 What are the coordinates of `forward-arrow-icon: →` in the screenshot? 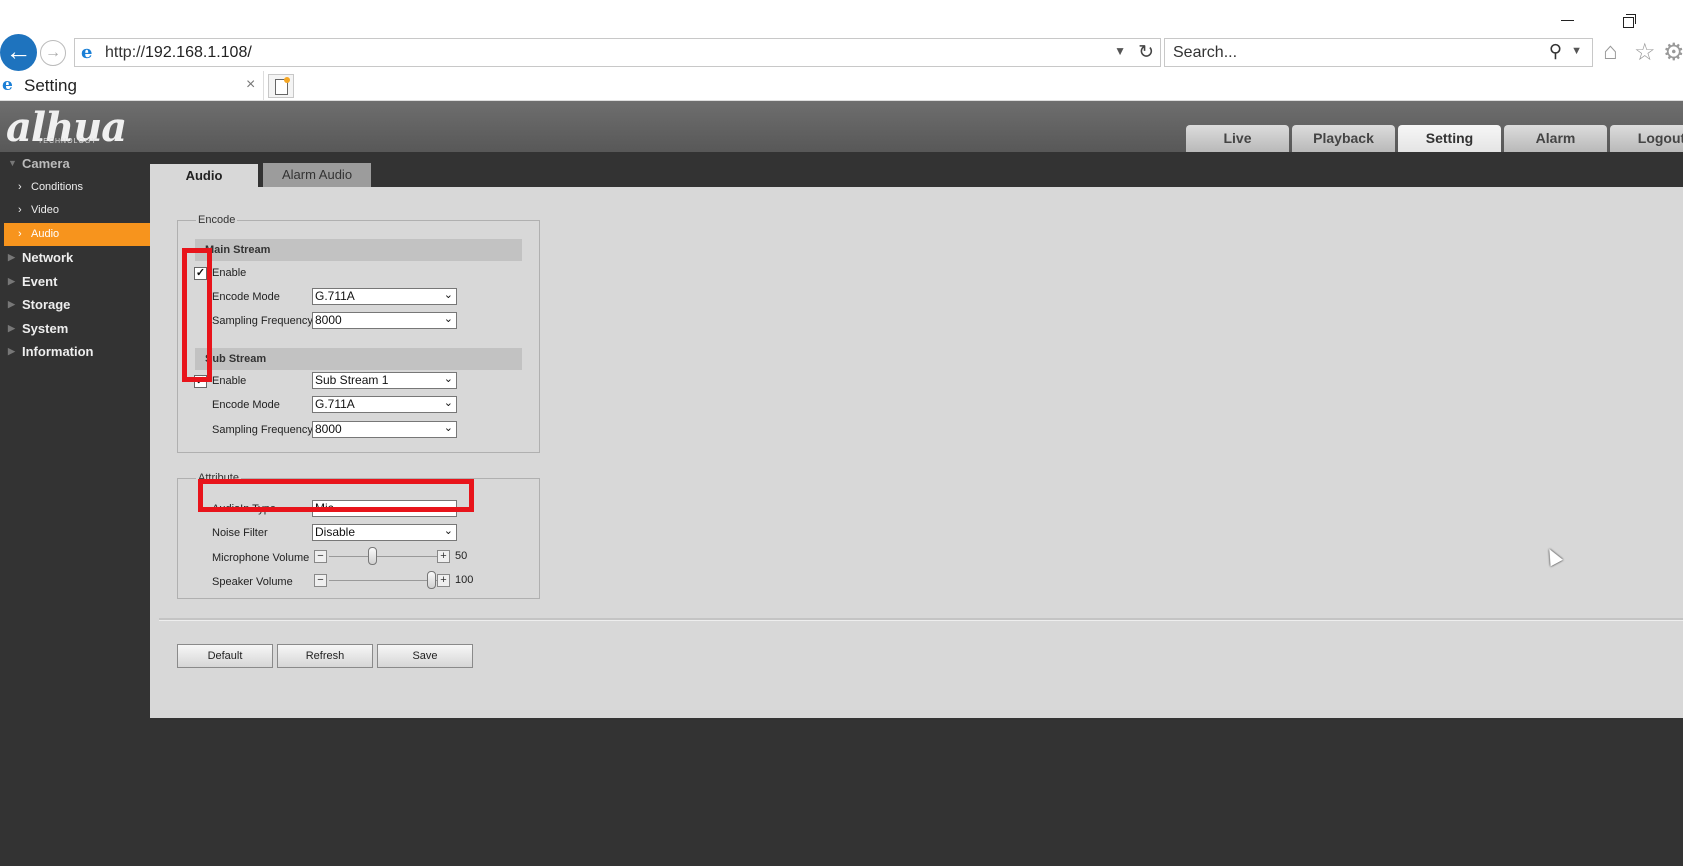 It's located at (53, 53).